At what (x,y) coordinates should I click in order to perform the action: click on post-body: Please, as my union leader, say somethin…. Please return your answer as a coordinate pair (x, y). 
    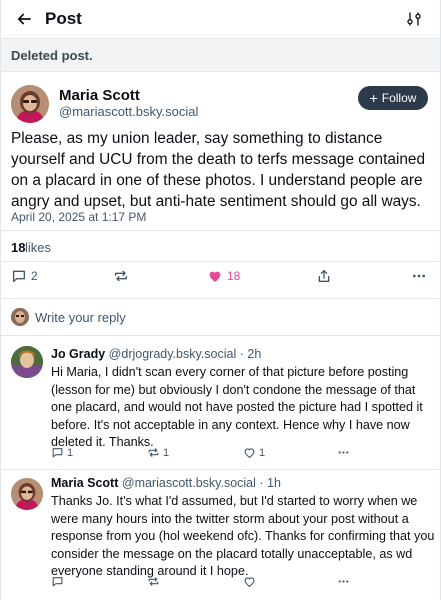
    Looking at the image, I should click on (218, 170).